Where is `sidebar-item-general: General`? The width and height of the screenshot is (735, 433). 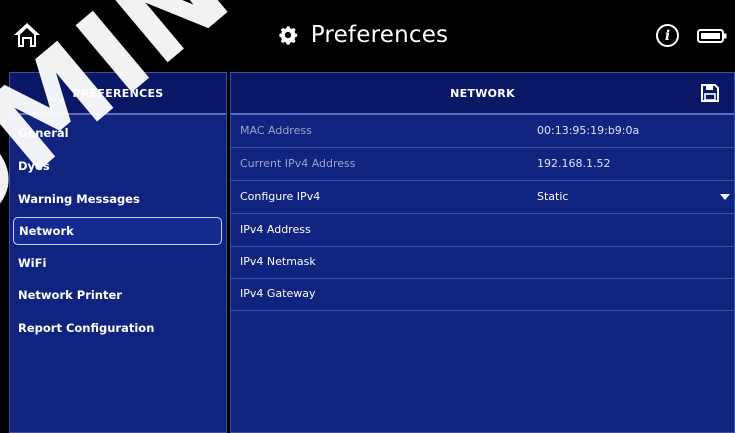 sidebar-item-general: General is located at coordinates (117, 133).